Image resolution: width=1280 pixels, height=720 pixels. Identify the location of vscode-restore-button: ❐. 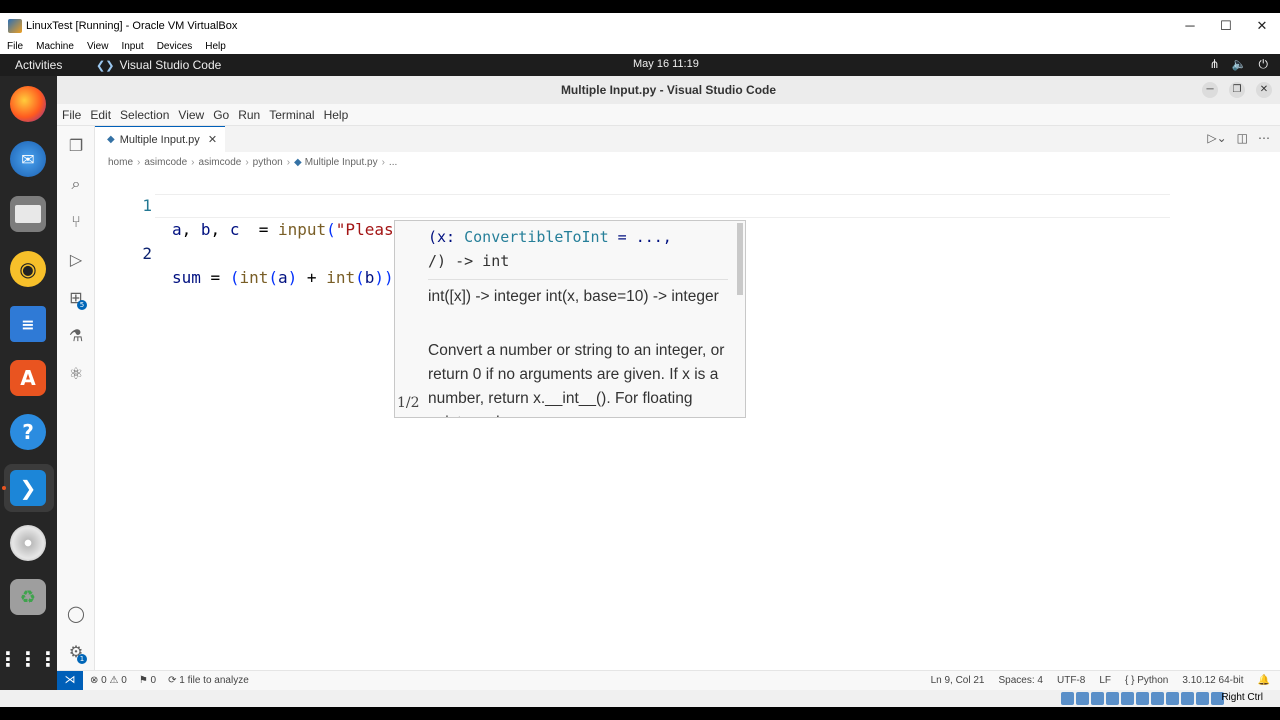
(1237, 90).